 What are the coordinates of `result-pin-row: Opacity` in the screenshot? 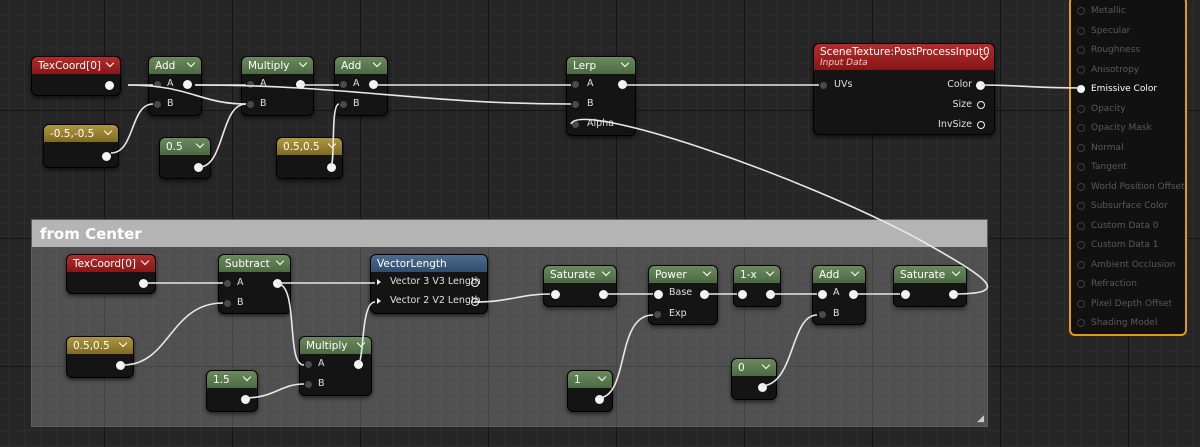 It's located at (1101, 109).